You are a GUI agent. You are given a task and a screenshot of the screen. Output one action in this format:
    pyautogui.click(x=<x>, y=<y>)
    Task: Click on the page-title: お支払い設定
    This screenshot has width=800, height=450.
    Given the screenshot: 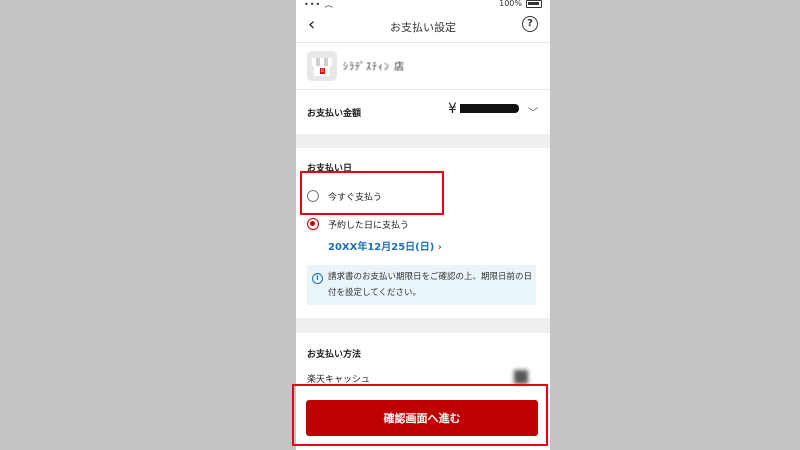 What is the action you would take?
    pyautogui.click(x=423, y=27)
    